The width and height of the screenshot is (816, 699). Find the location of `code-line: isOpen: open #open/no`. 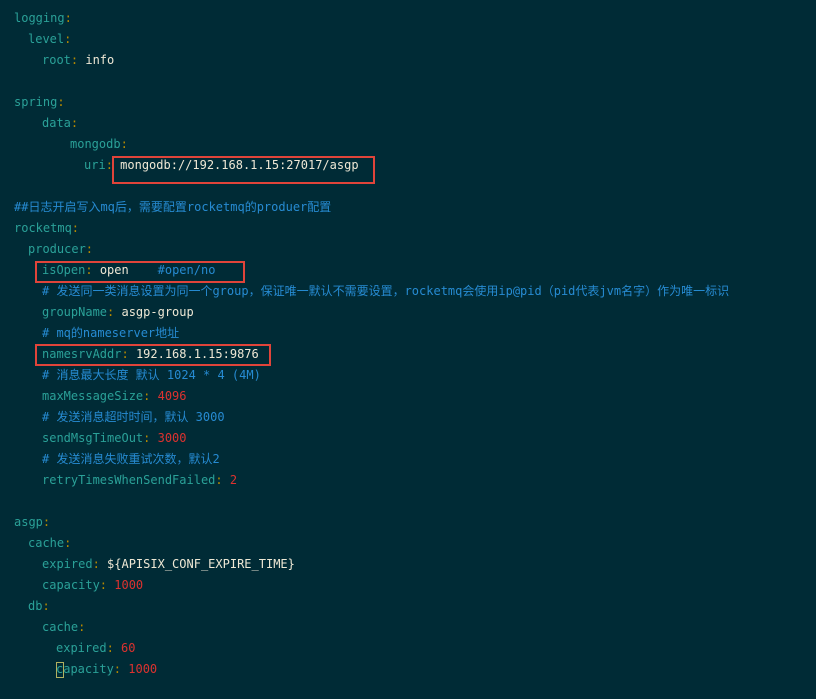

code-line: isOpen: open #open/no is located at coordinates (129, 270).